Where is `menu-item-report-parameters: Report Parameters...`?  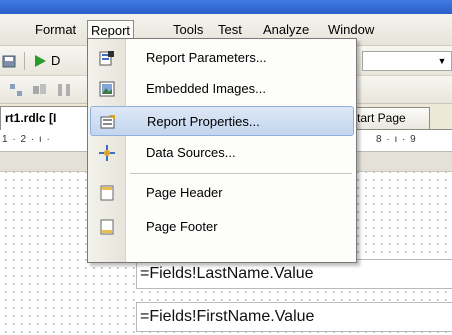
menu-item-report-parameters: Report Parameters... is located at coordinates (222, 58).